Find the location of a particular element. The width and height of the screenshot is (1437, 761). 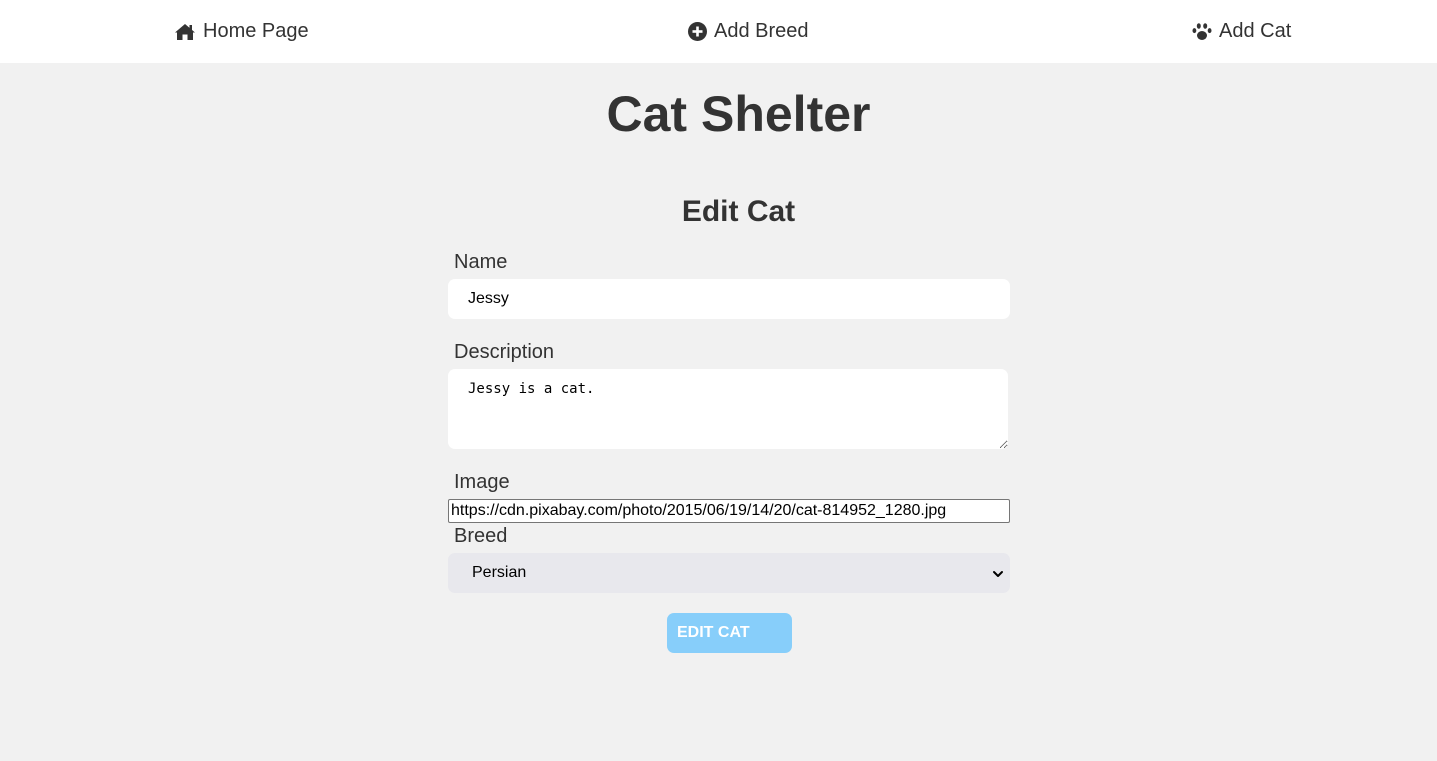

breed-label: Breed is located at coordinates (481, 536).